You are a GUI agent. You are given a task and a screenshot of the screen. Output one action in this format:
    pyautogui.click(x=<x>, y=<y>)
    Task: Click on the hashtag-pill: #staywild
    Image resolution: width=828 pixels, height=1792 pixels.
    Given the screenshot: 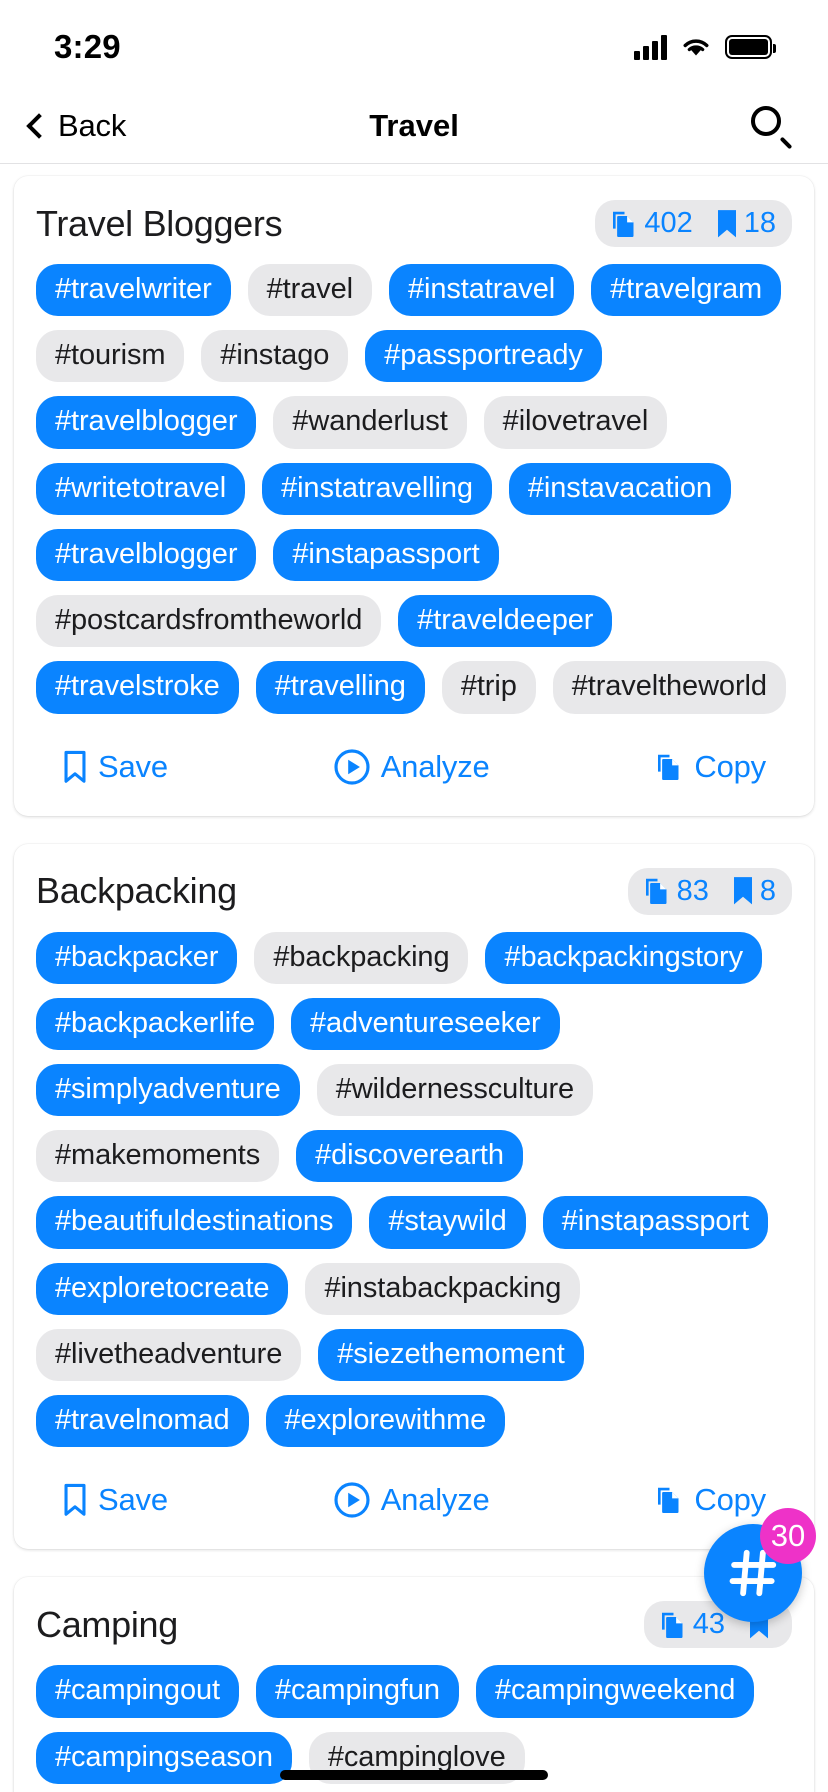 What is the action you would take?
    pyautogui.click(x=447, y=1222)
    